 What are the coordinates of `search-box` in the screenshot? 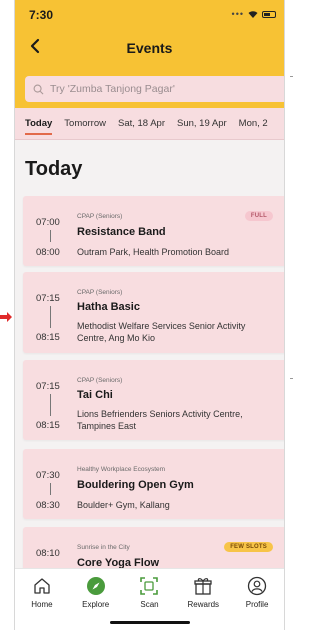 It's located at (154, 89).